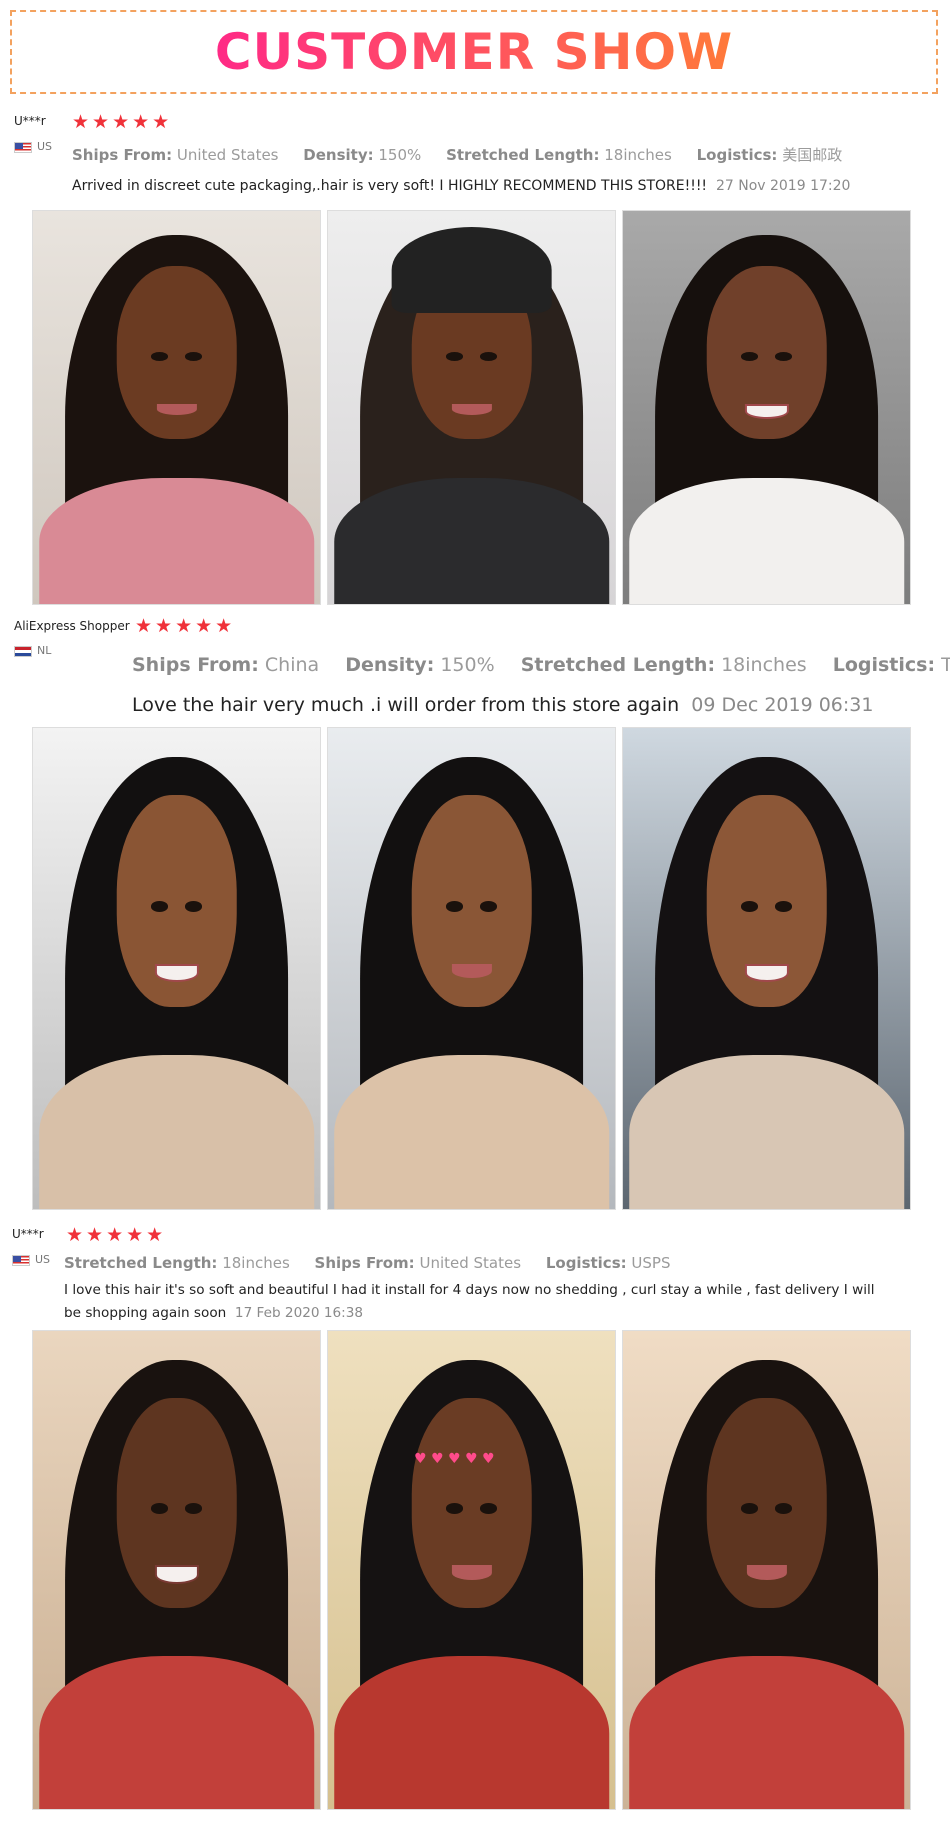  I want to click on review-date: 27 Nov 2019 17:20, so click(783, 186).